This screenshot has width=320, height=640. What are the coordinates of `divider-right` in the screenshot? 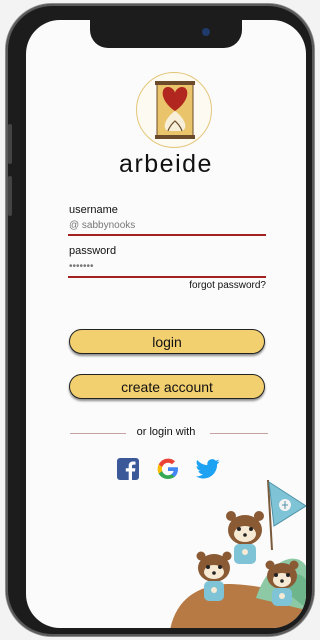 It's located at (239, 433).